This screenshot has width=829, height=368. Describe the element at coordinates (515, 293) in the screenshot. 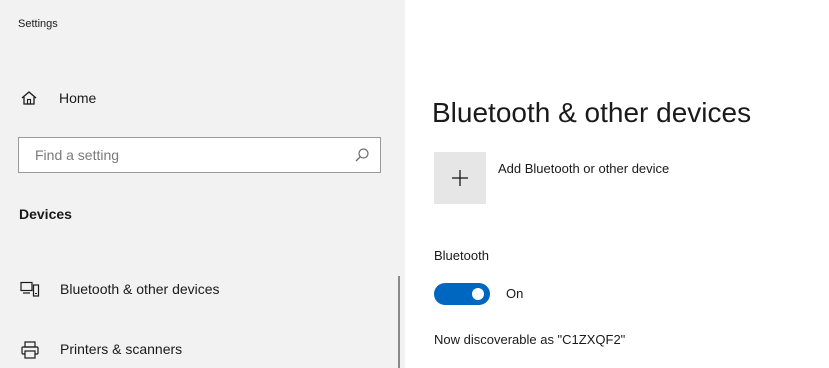

I see `toggle-state-label: On` at that location.